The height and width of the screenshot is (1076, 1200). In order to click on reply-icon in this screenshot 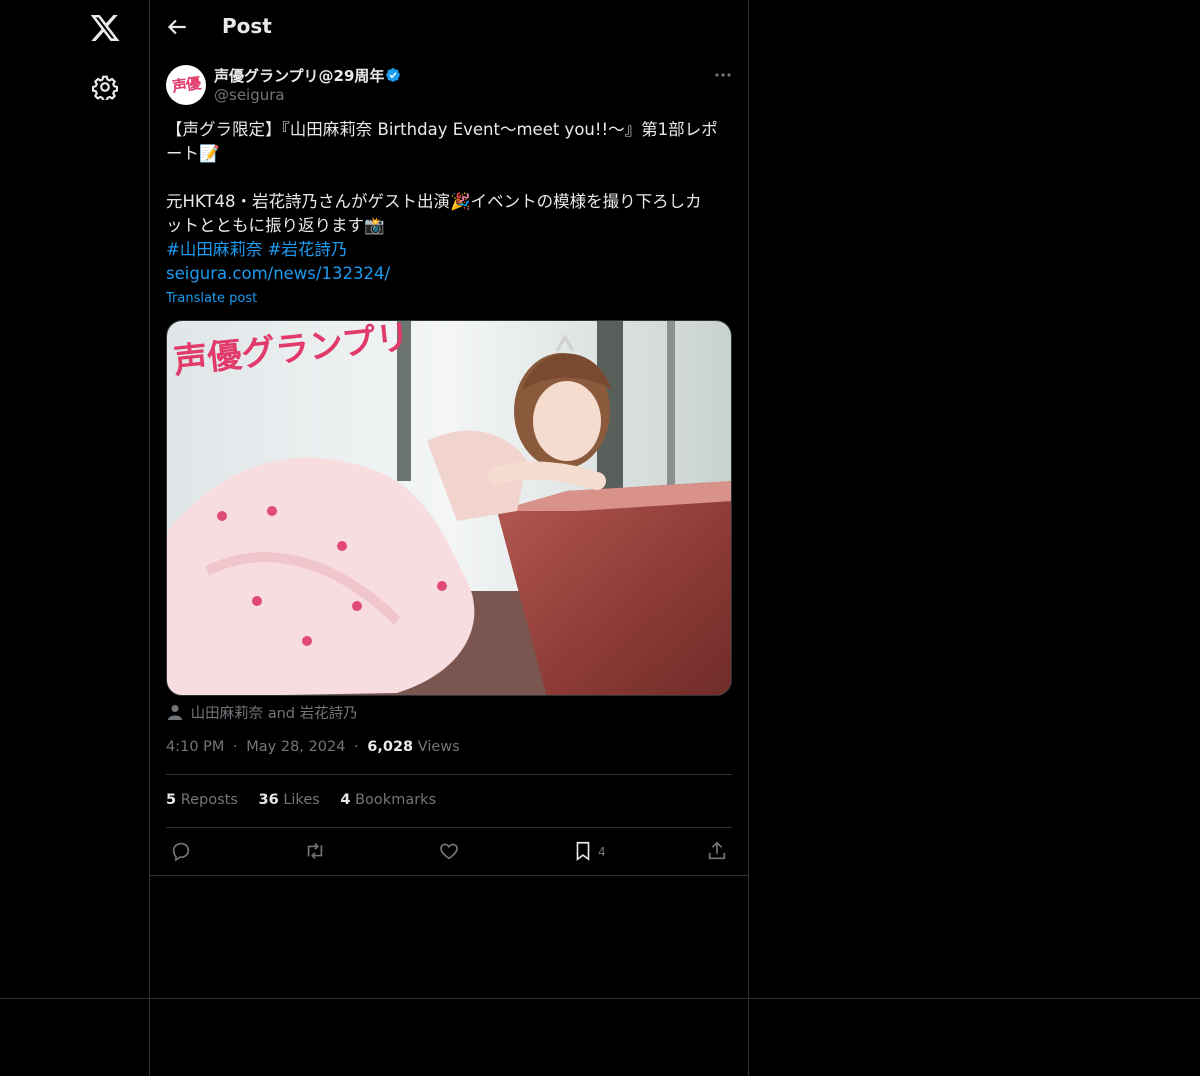, I will do `click(181, 851)`.